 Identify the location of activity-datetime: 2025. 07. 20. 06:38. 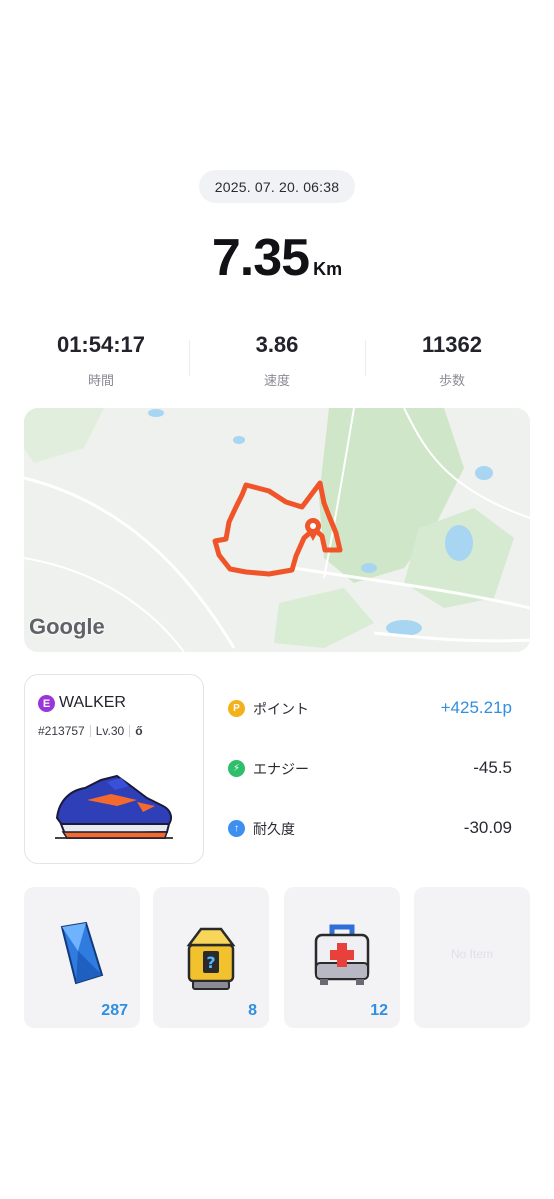
(277, 186).